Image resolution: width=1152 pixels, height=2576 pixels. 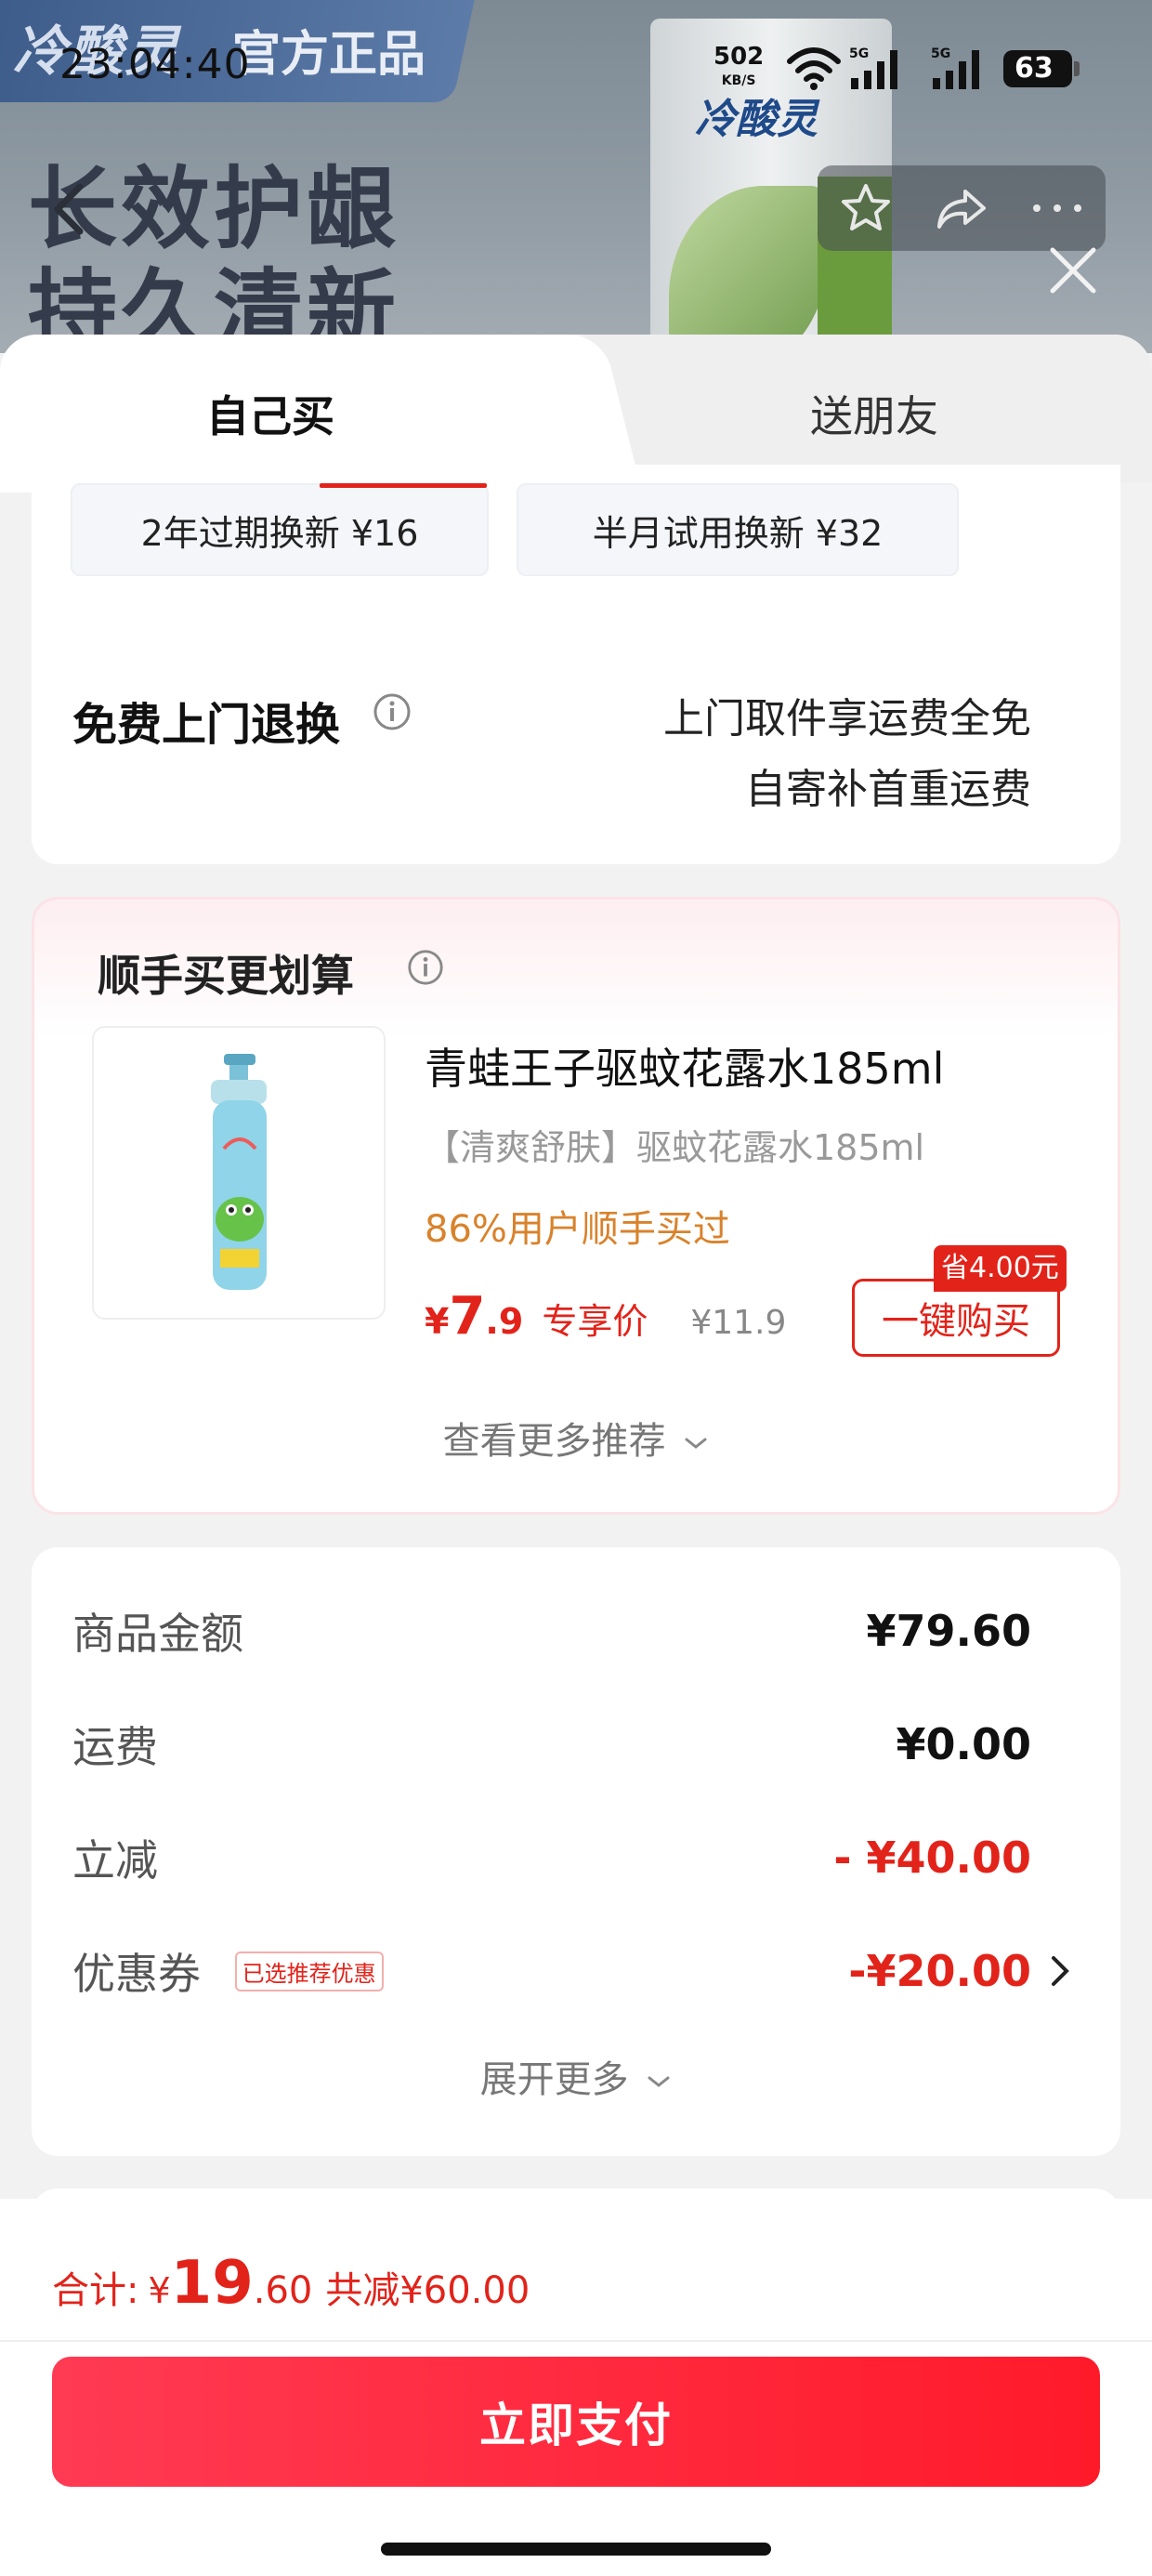 What do you see at coordinates (576, 69) in the screenshot?
I see `status-bar: 23:04:40 502 KB/S 5G 5G 63` at bounding box center [576, 69].